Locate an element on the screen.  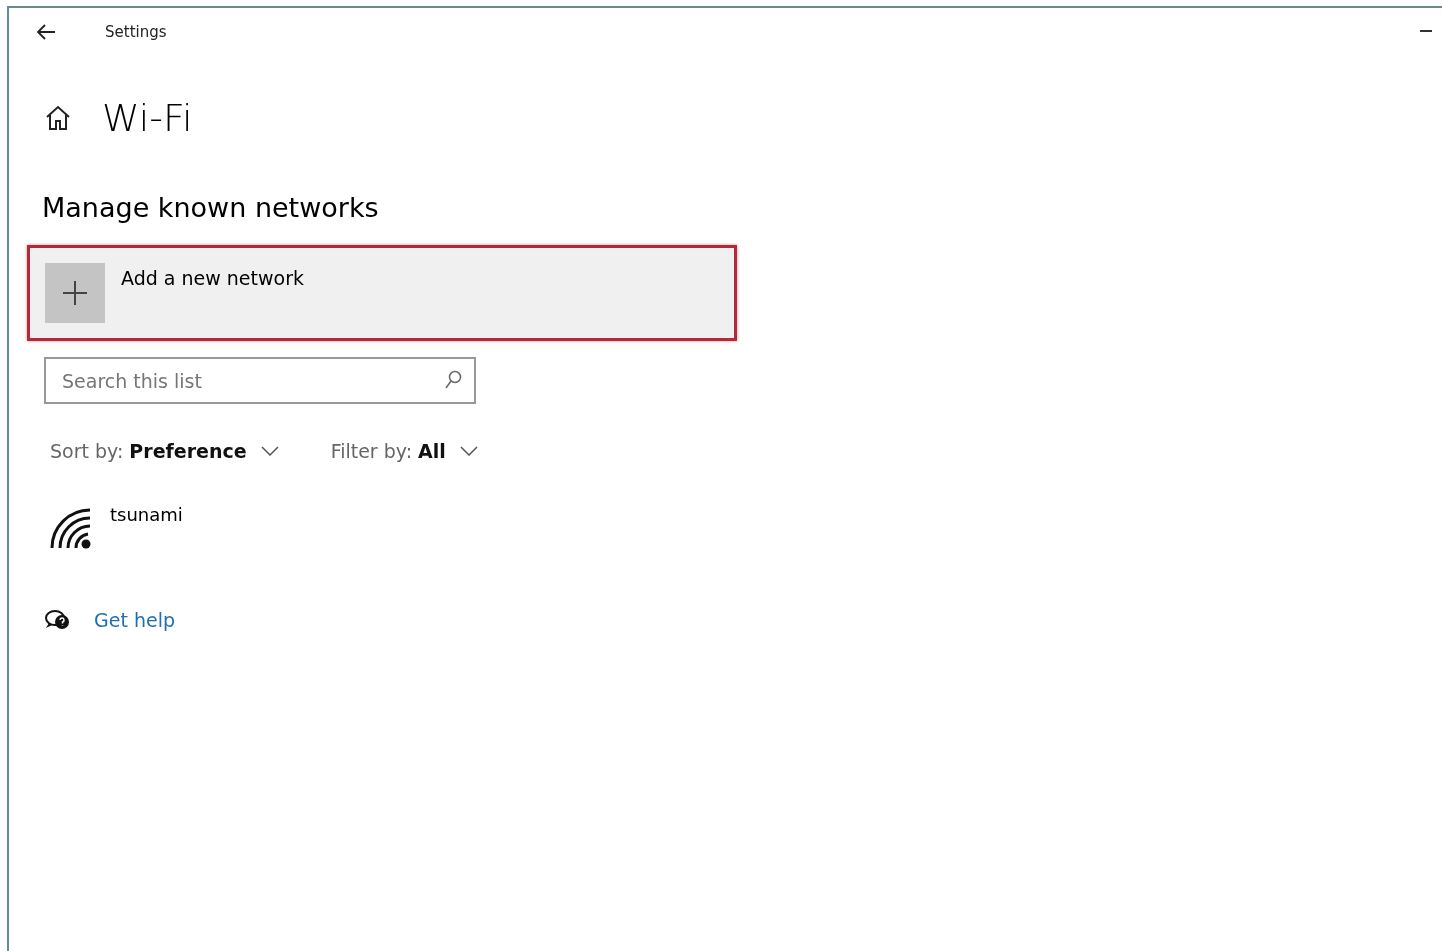
plus-icon is located at coordinates (75, 293).